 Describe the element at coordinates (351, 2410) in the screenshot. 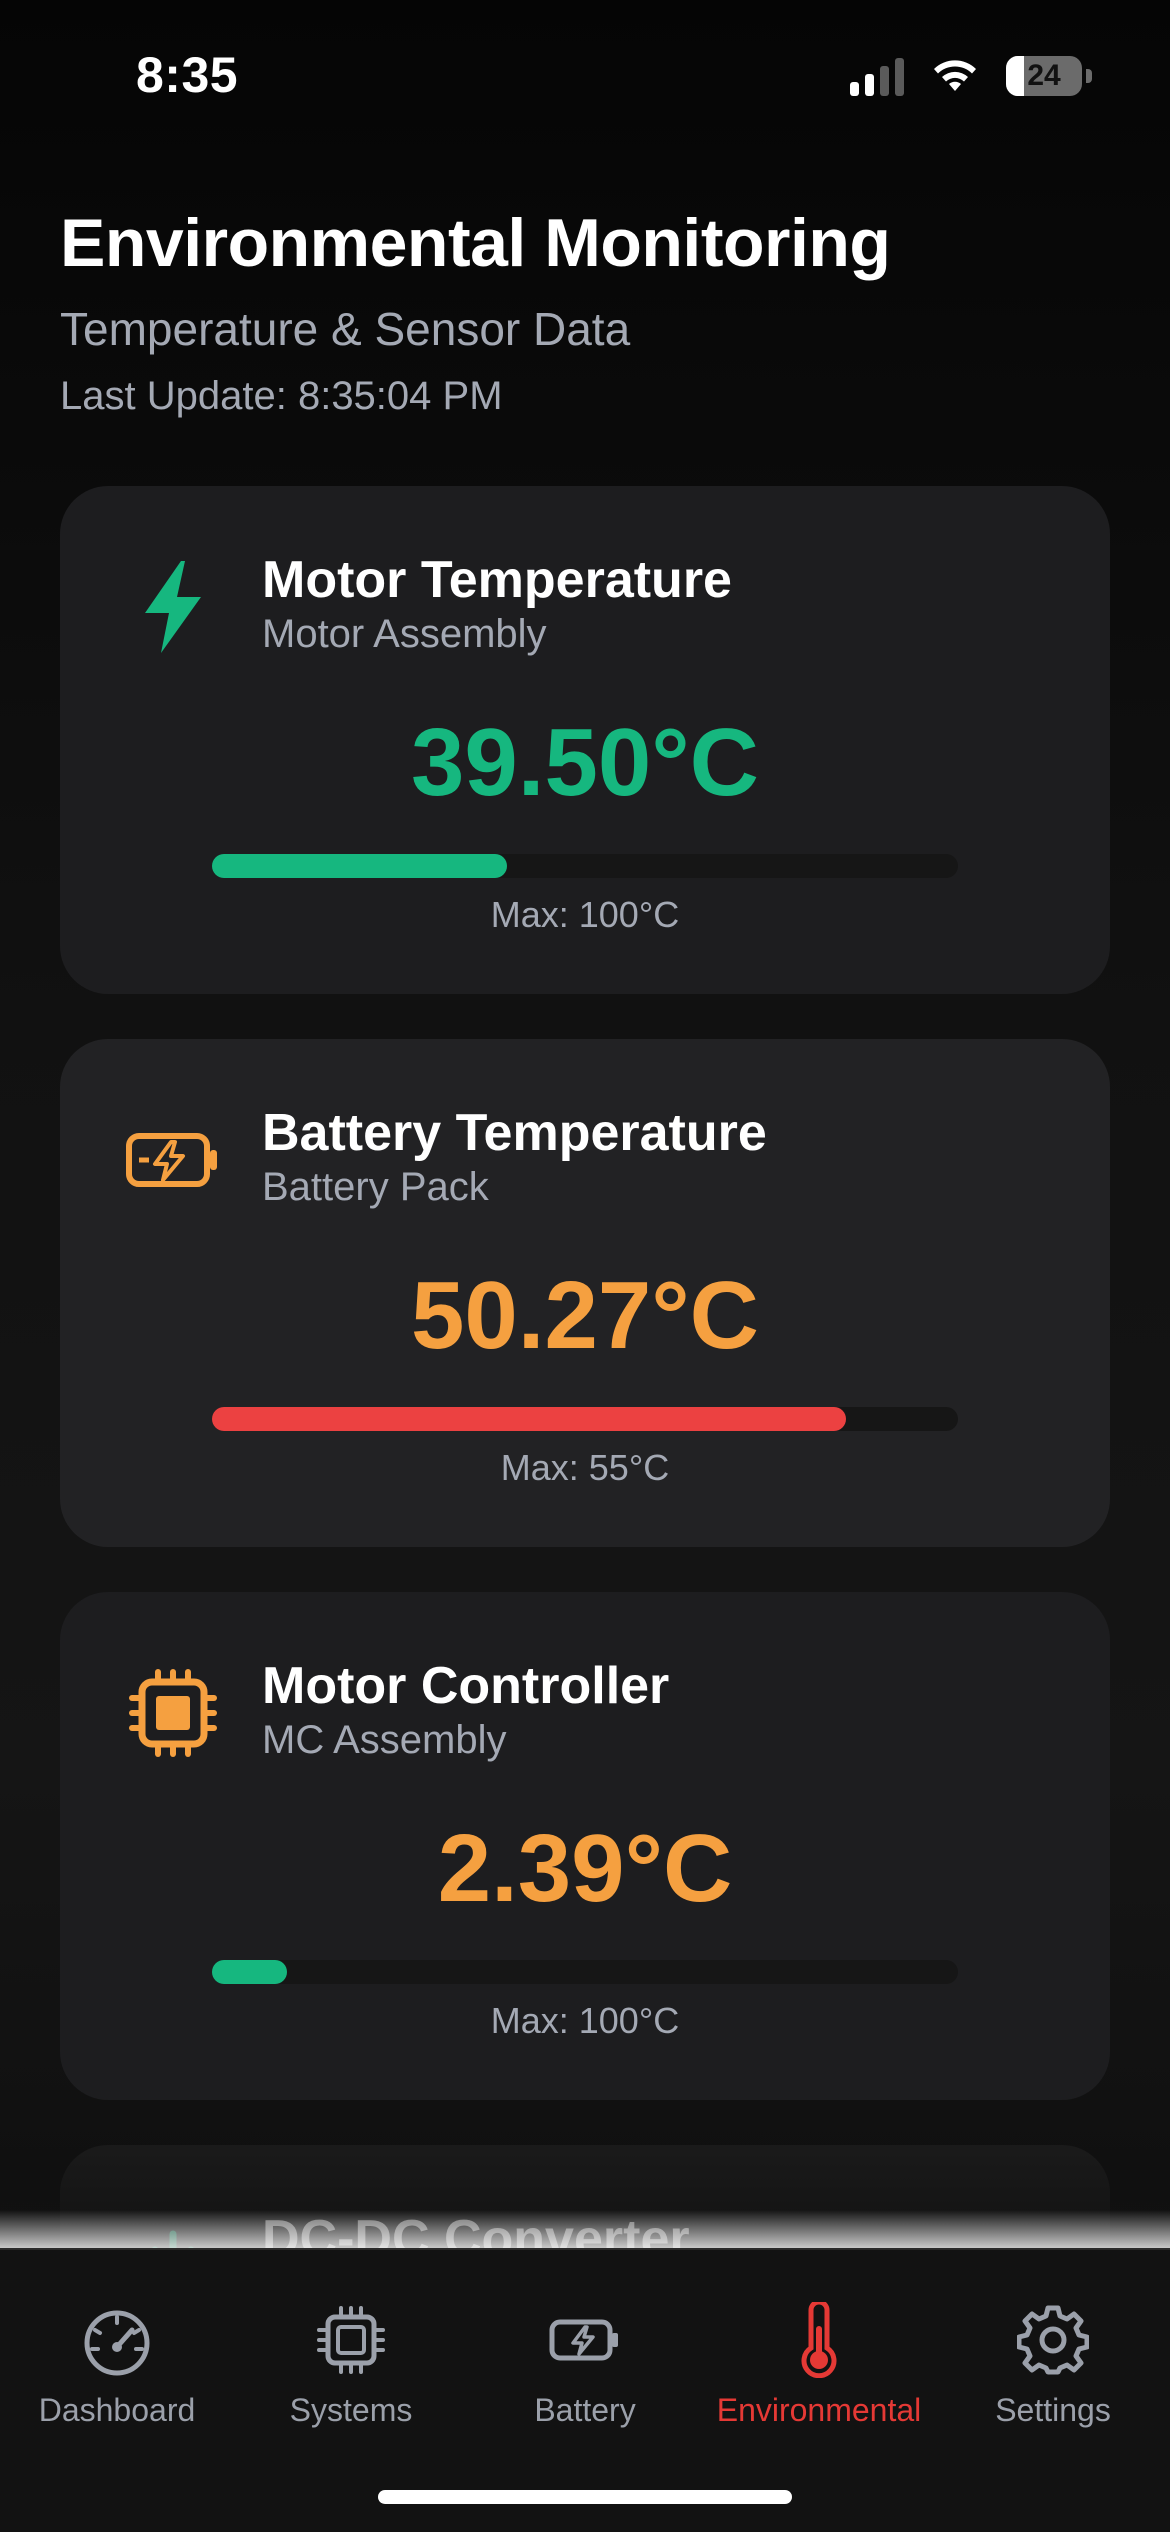

I see `tab-label: Systems` at that location.